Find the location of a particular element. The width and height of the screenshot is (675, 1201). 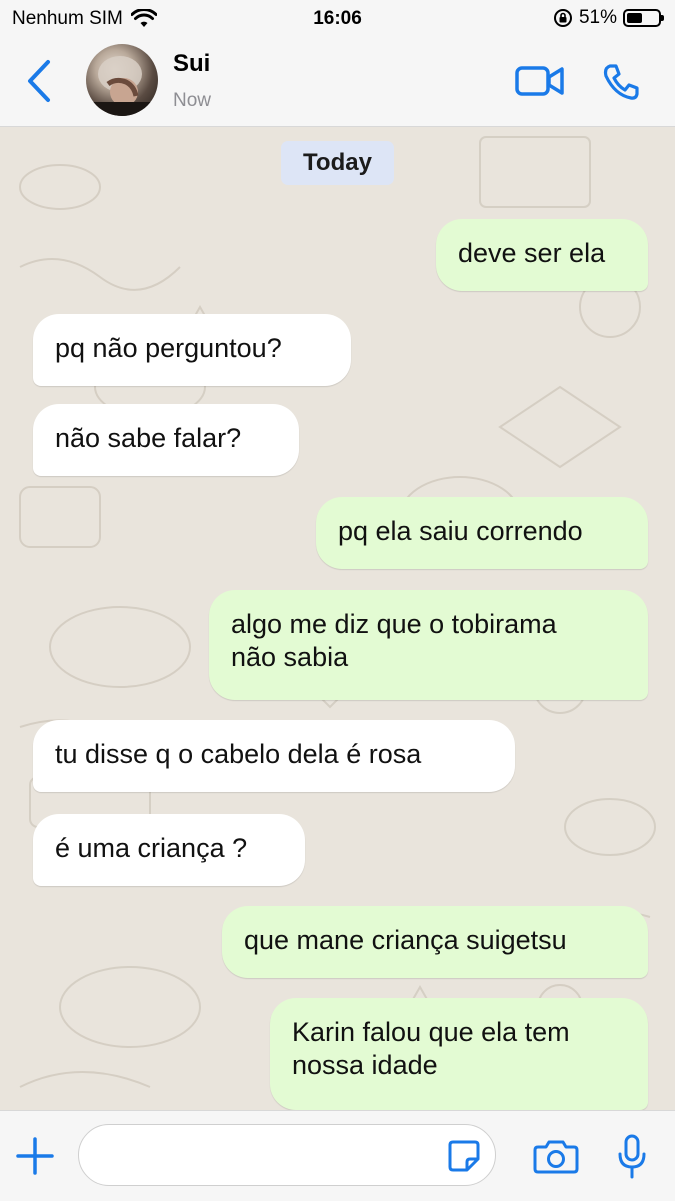

chat-header: Sui Now is located at coordinates (337, 82).